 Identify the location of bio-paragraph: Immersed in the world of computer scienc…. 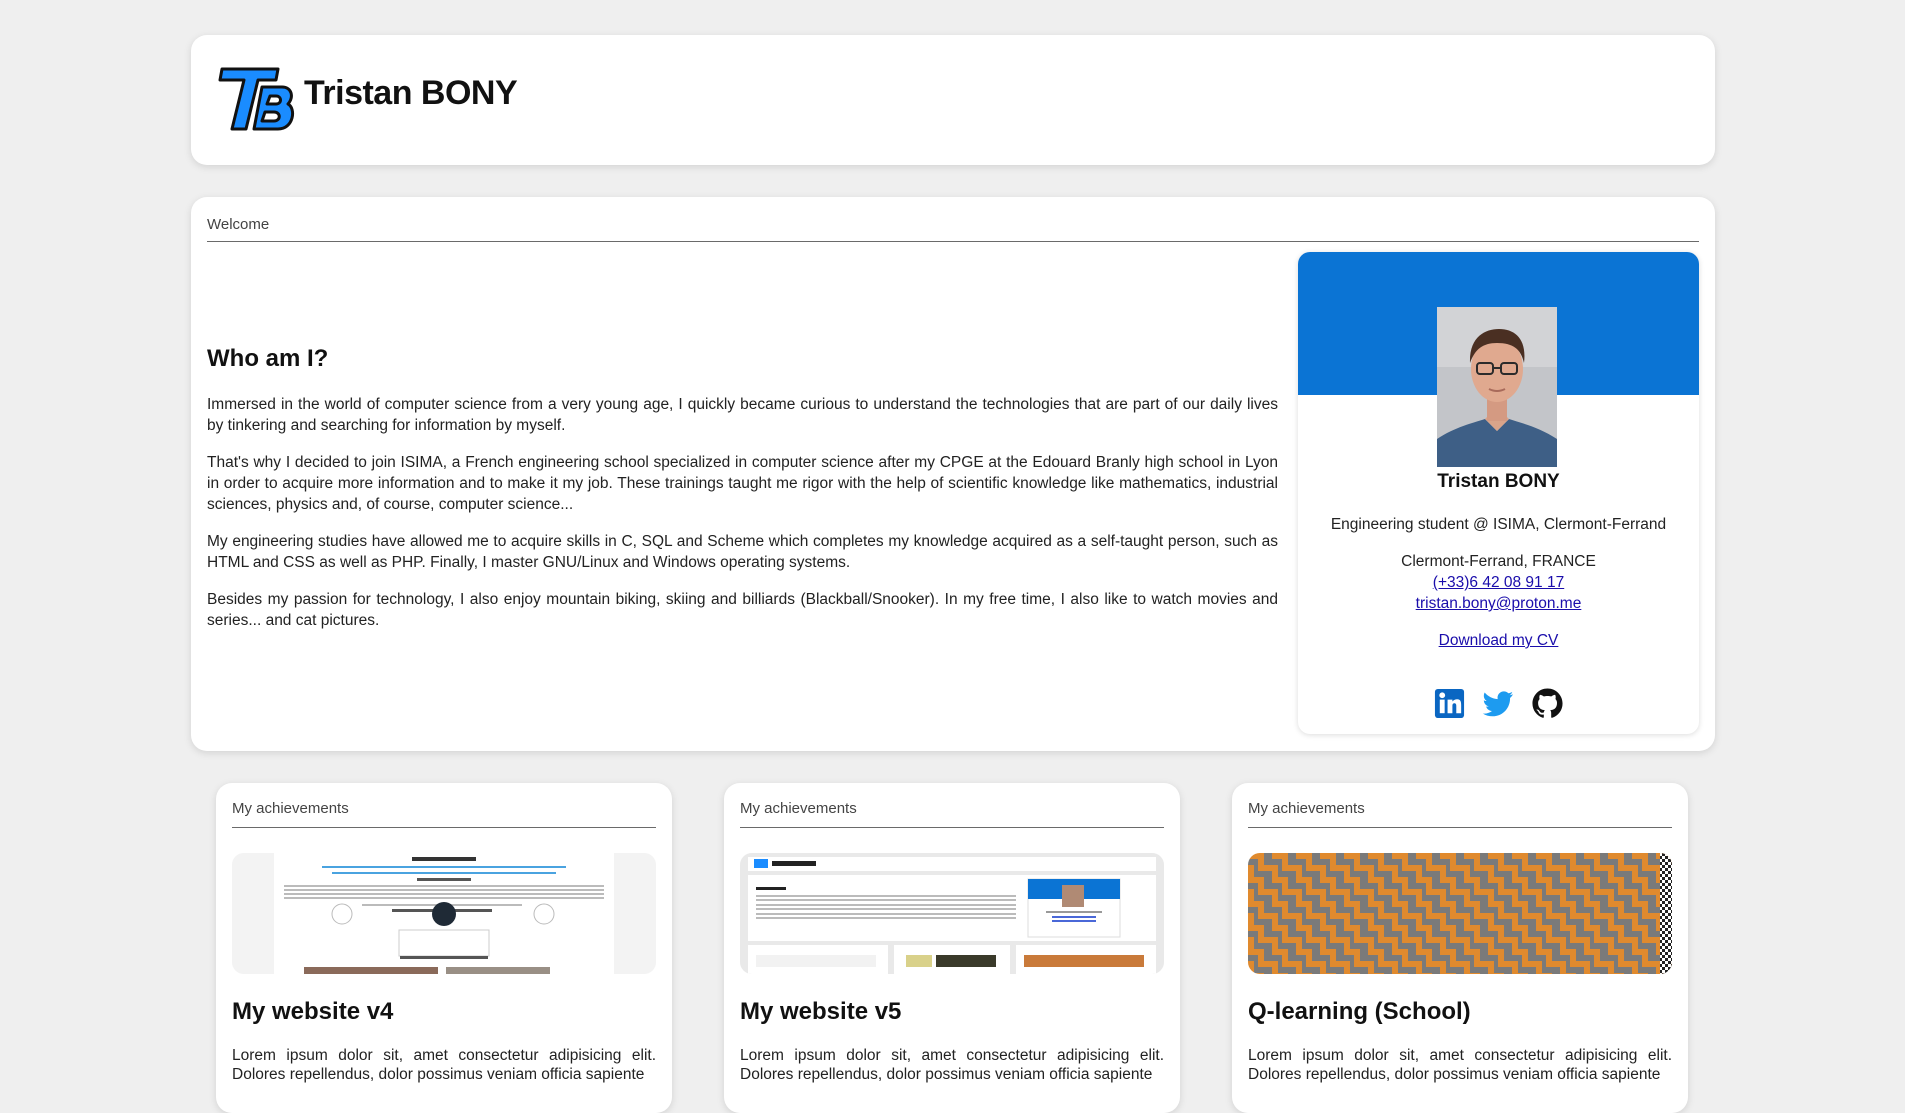
(742, 415).